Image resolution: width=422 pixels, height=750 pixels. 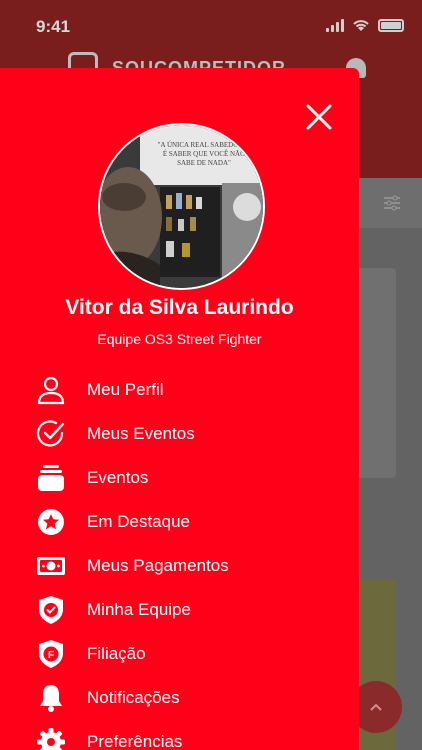 What do you see at coordinates (116, 653) in the screenshot?
I see `menu-label: Filiação` at bounding box center [116, 653].